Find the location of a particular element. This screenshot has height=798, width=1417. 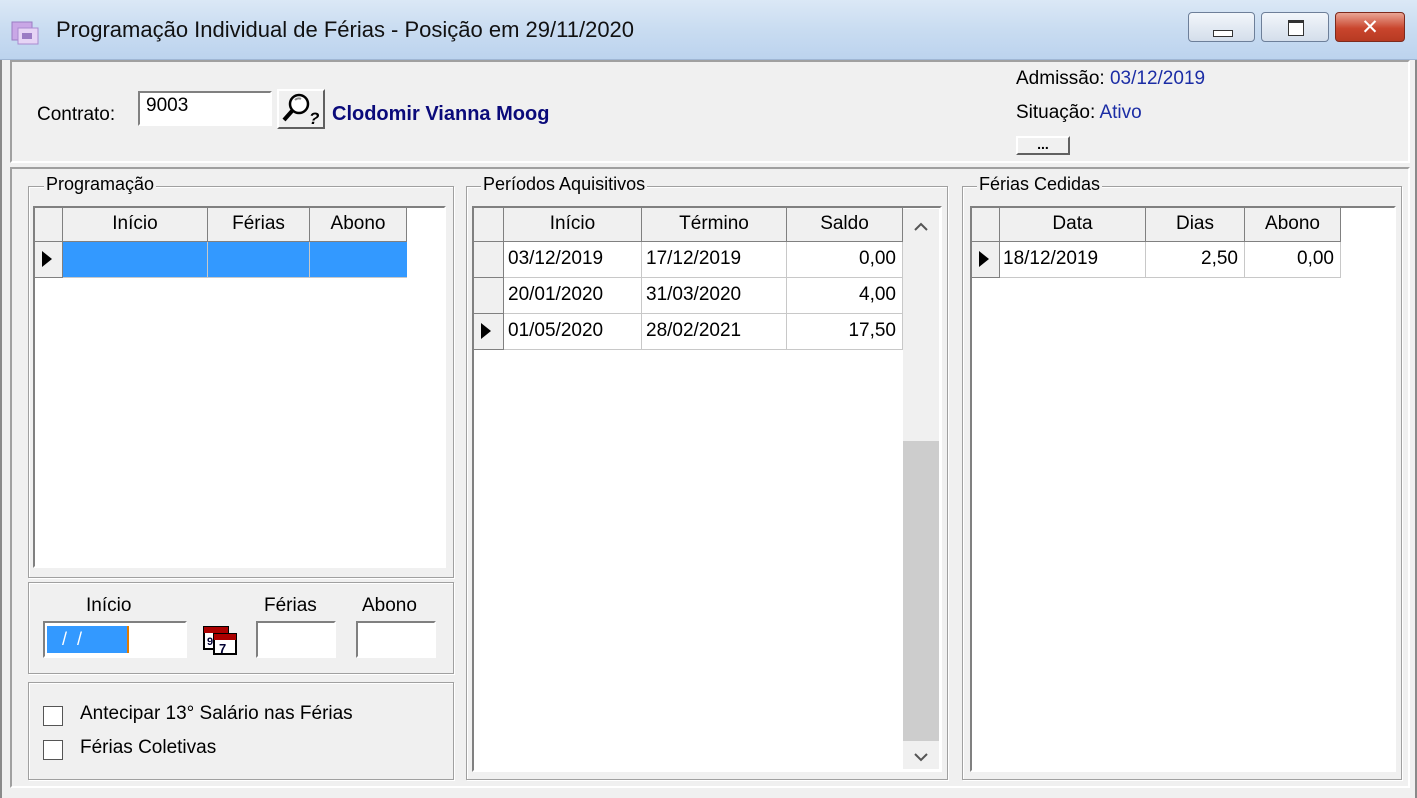

periodos-cell: 17/12/2019 is located at coordinates (714, 260).